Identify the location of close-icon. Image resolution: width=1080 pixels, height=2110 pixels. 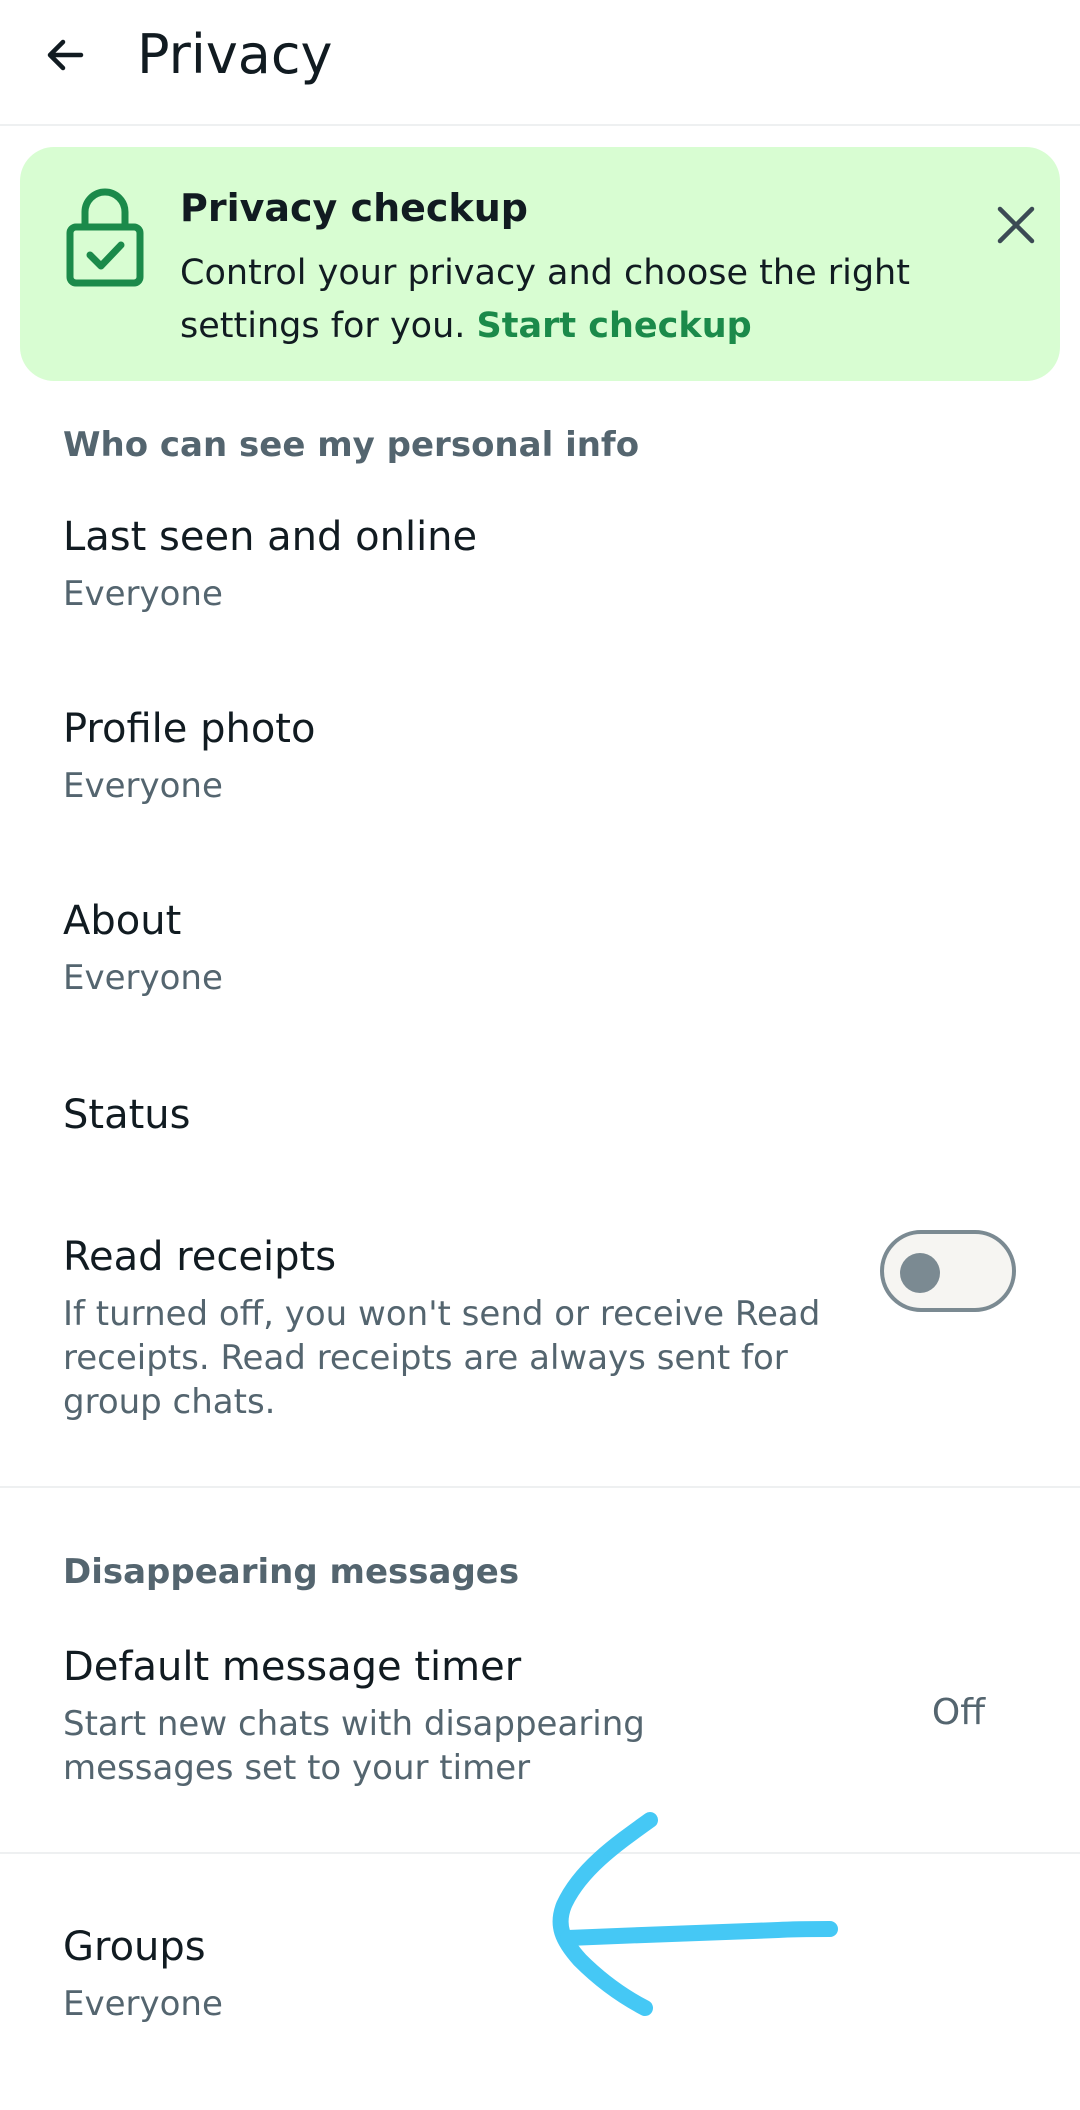
(1016, 225).